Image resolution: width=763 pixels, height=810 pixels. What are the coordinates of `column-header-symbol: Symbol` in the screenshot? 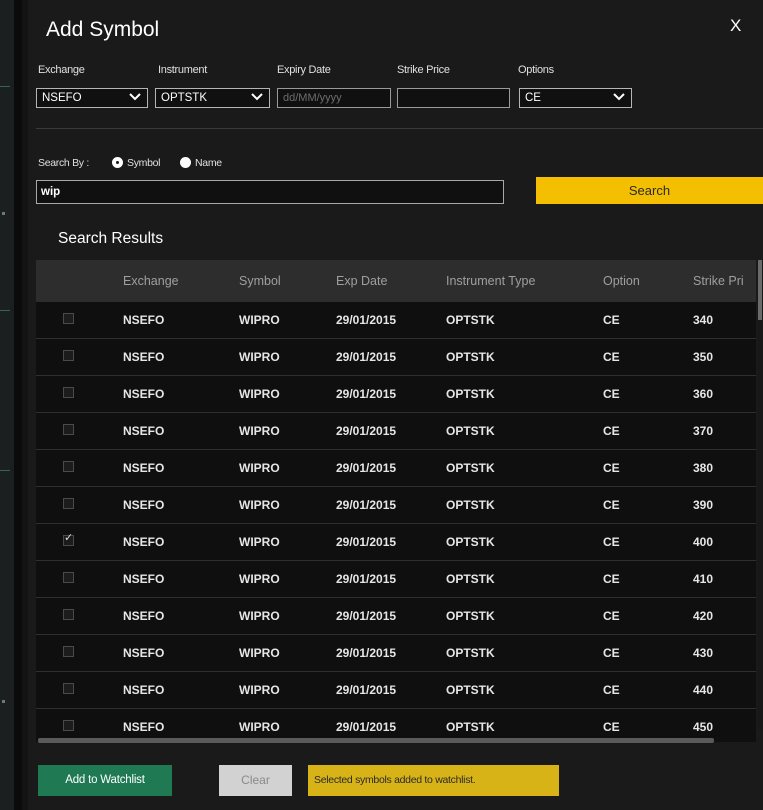 It's located at (260, 281).